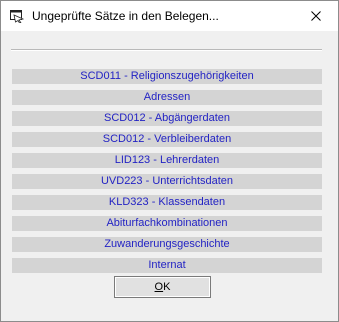 This screenshot has width=339, height=322. What do you see at coordinates (167, 244) in the screenshot?
I see `list-item: Zuwanderungsgeschichte` at bounding box center [167, 244].